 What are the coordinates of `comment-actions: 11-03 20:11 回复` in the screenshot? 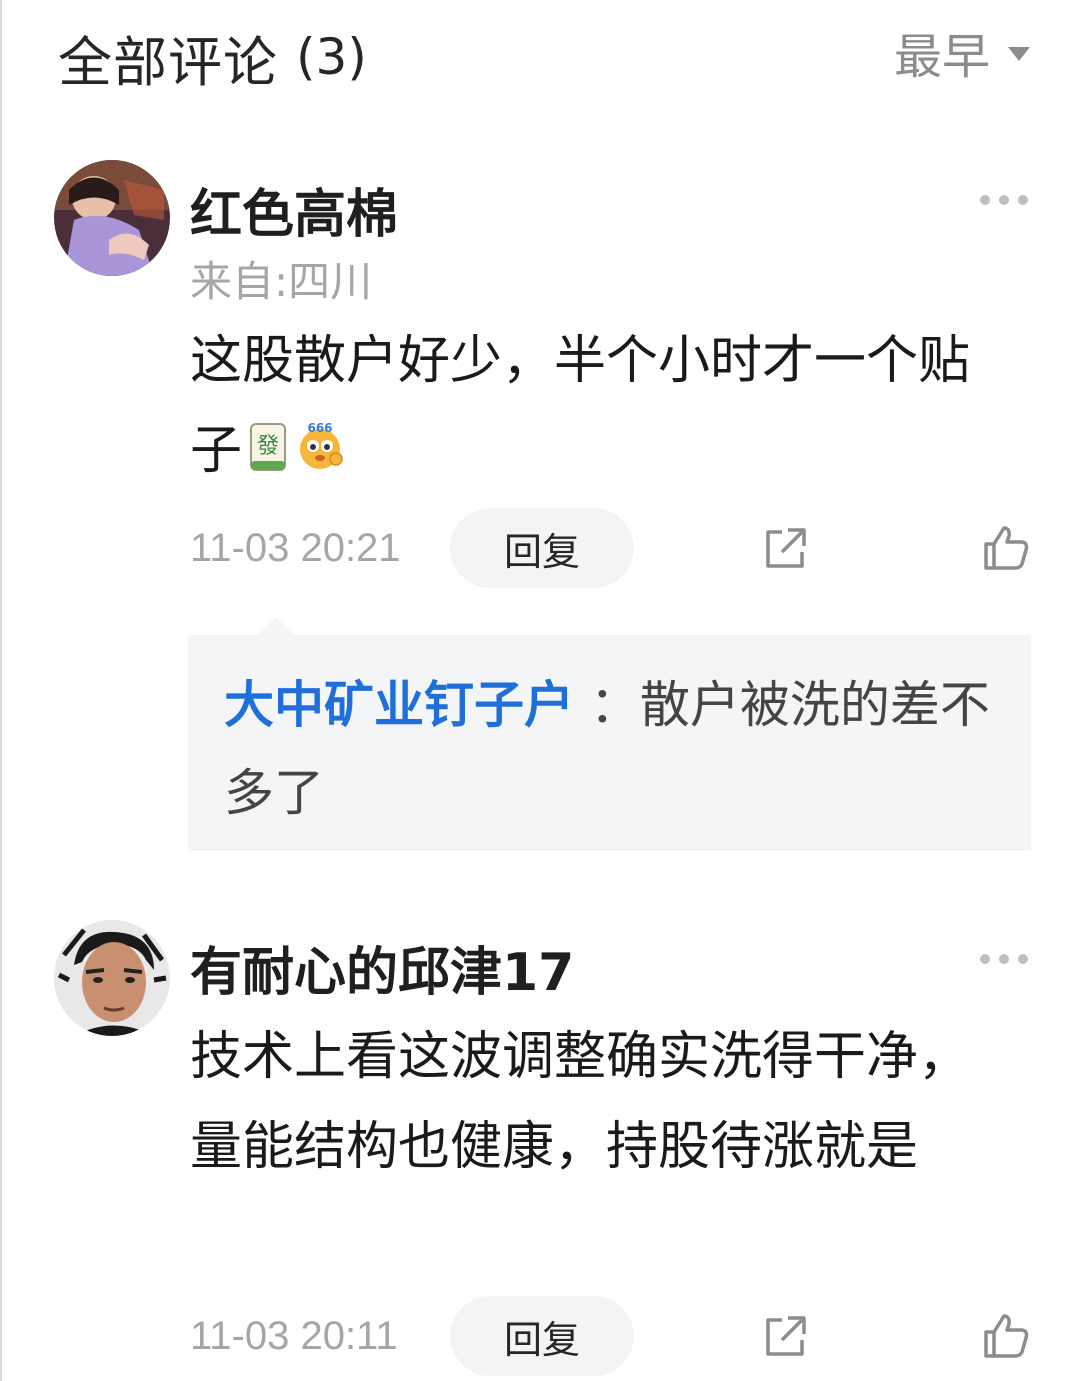 It's located at (611, 1336).